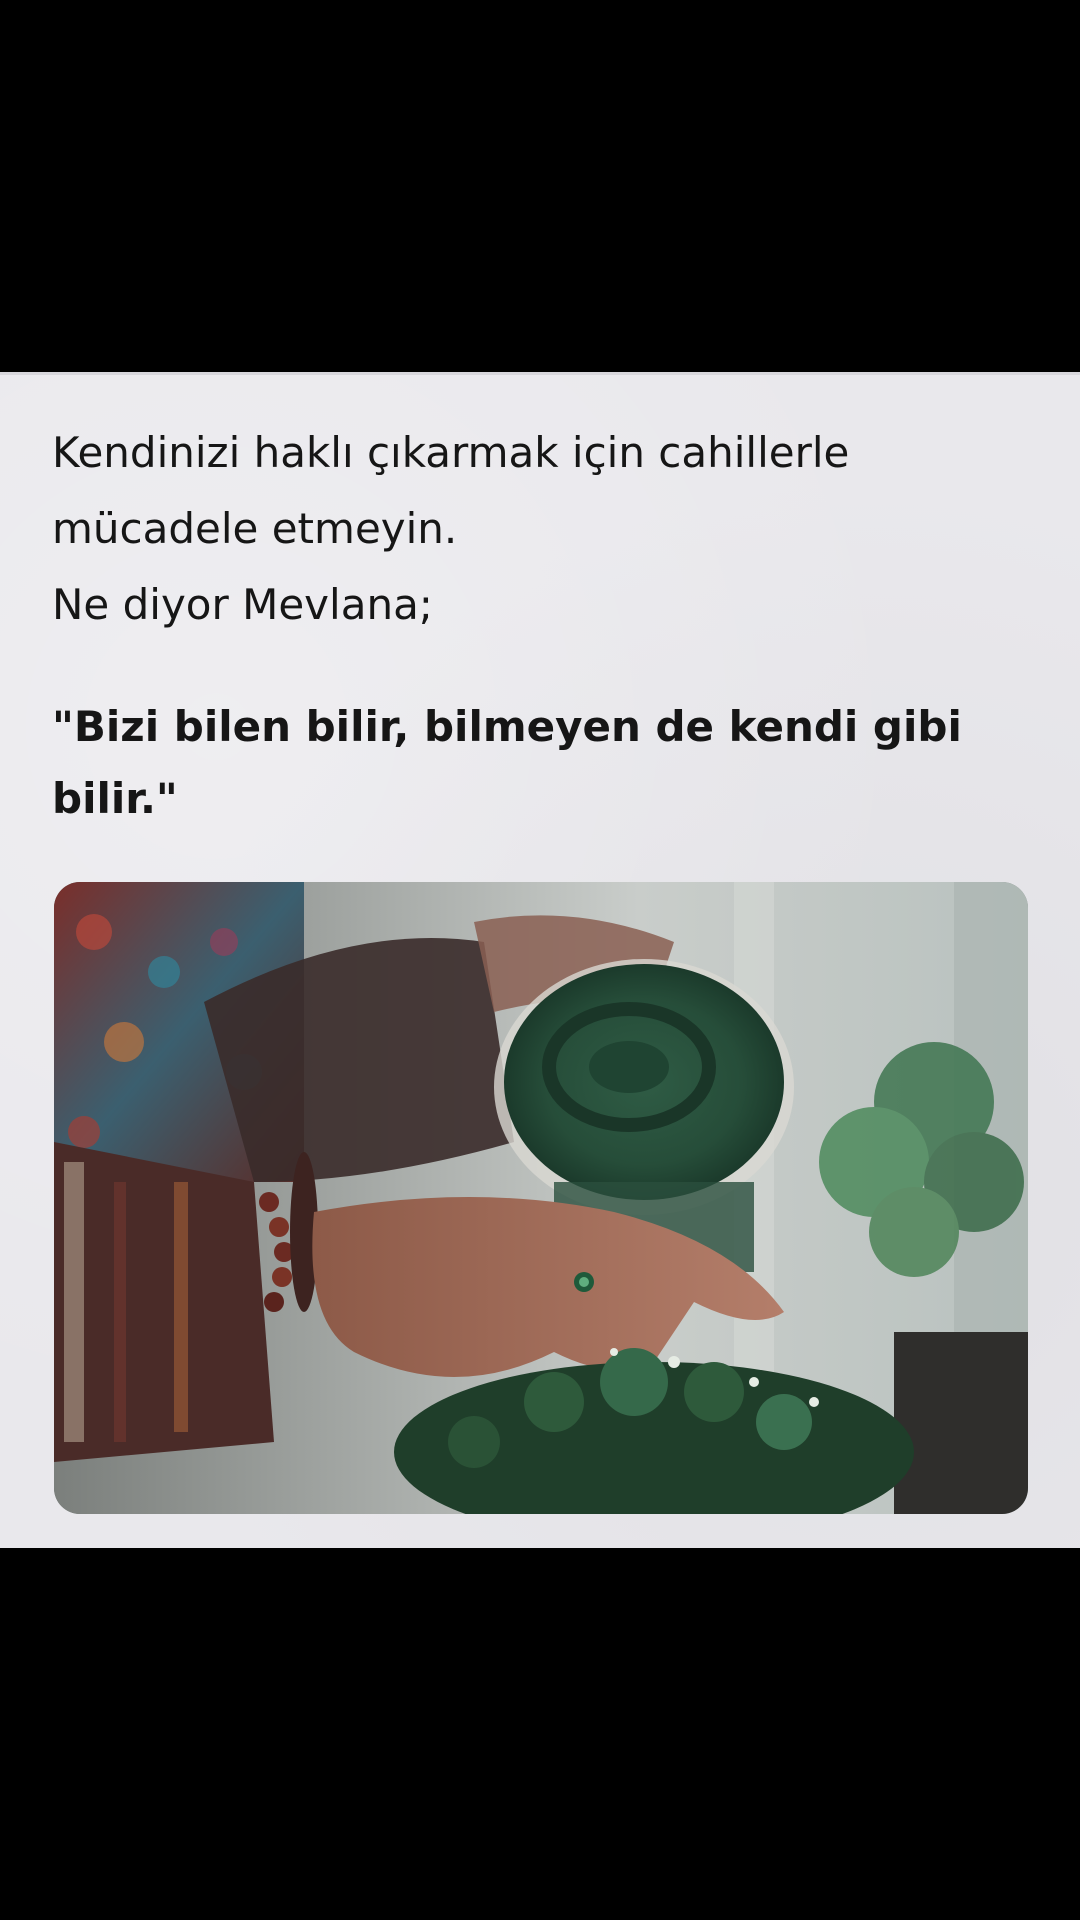 The height and width of the screenshot is (1920, 1080). Describe the element at coordinates (451, 452) in the screenshot. I see `post-text-line: Kendinizi haklı çıkarmak için cahillerle` at that location.